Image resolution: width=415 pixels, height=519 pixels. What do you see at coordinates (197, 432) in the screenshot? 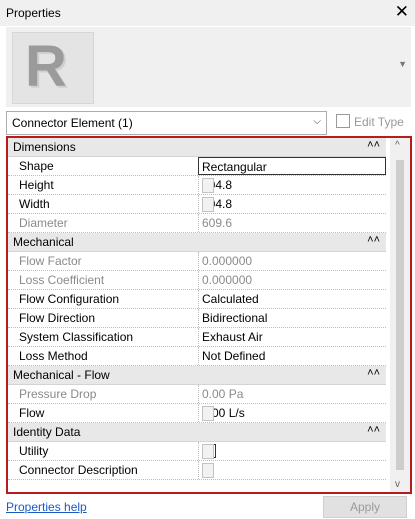
I see `group-header-identity-data: Identity Data ˄˄` at bounding box center [197, 432].